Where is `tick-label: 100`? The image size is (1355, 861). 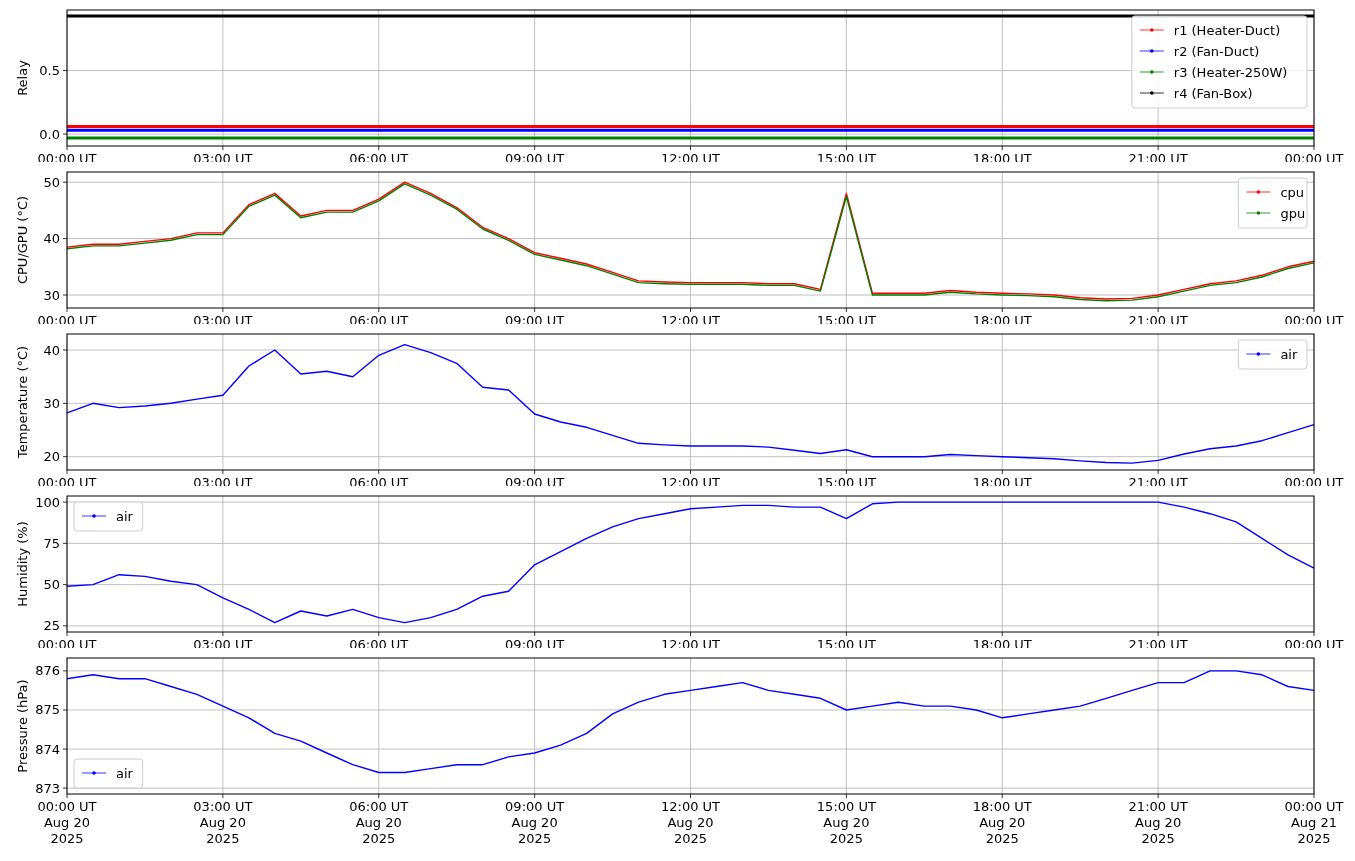
tick-label: 100 is located at coordinates (47, 502).